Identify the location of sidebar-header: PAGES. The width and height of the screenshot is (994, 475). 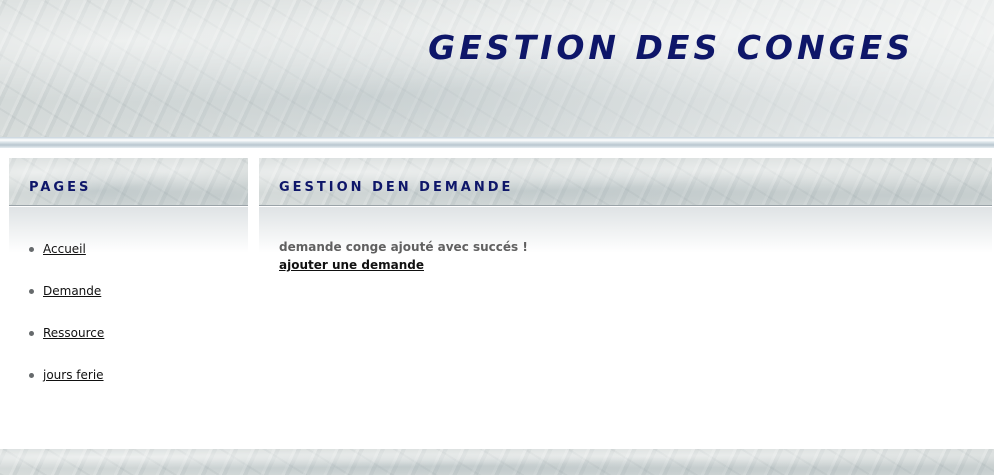
(128, 182).